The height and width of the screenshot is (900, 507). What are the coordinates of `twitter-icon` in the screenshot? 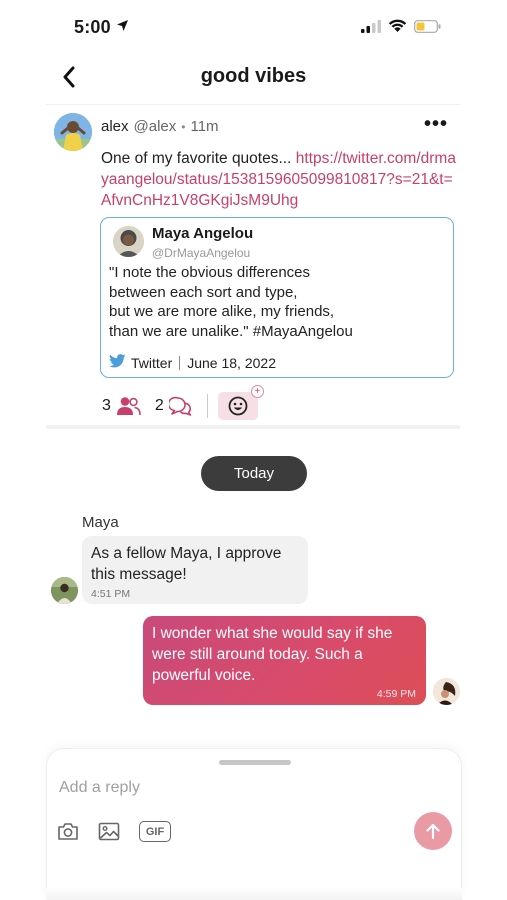 It's located at (117, 362).